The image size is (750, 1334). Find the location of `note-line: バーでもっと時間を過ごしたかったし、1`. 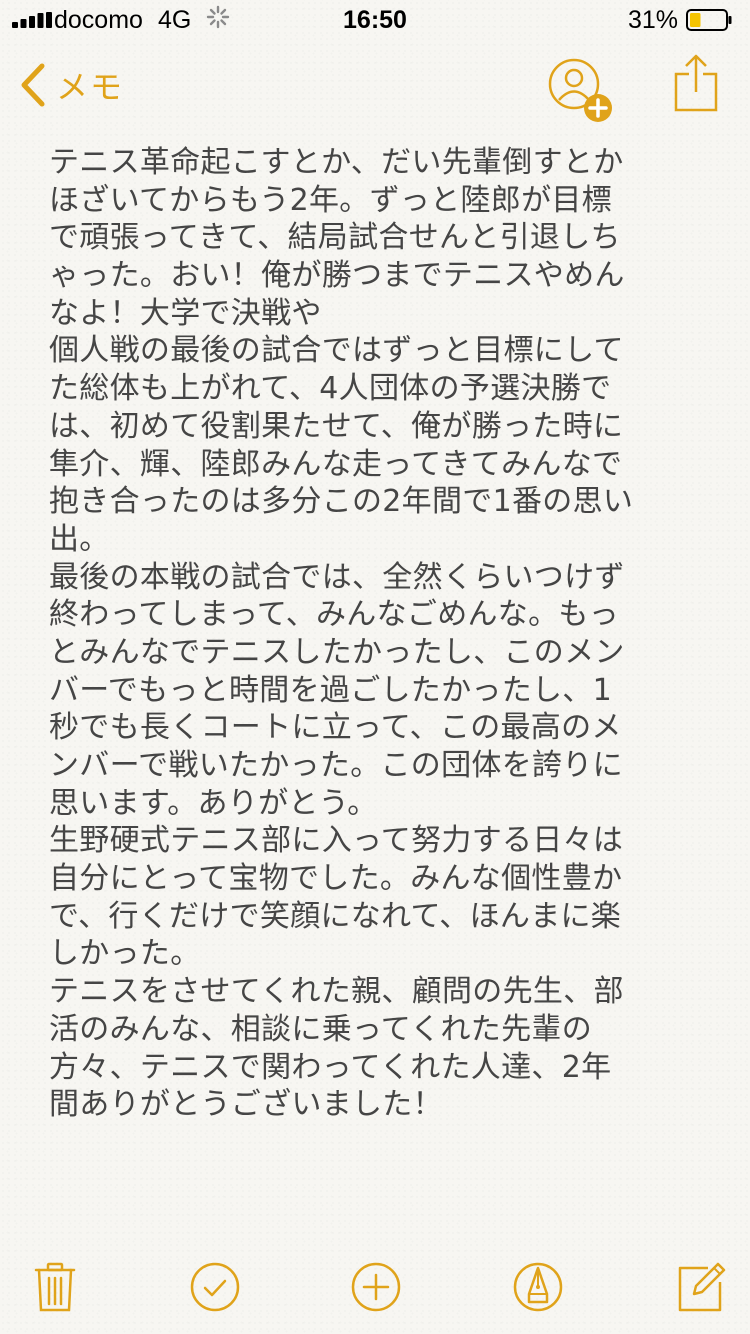

note-line: バーでもっと時間を過ごしたかったし、1 is located at coordinates (330, 690).